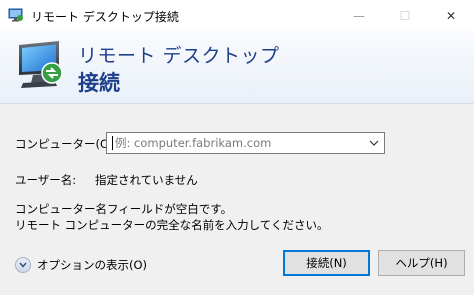 The image size is (474, 295). I want to click on maximize-button: ☐, so click(405, 15).